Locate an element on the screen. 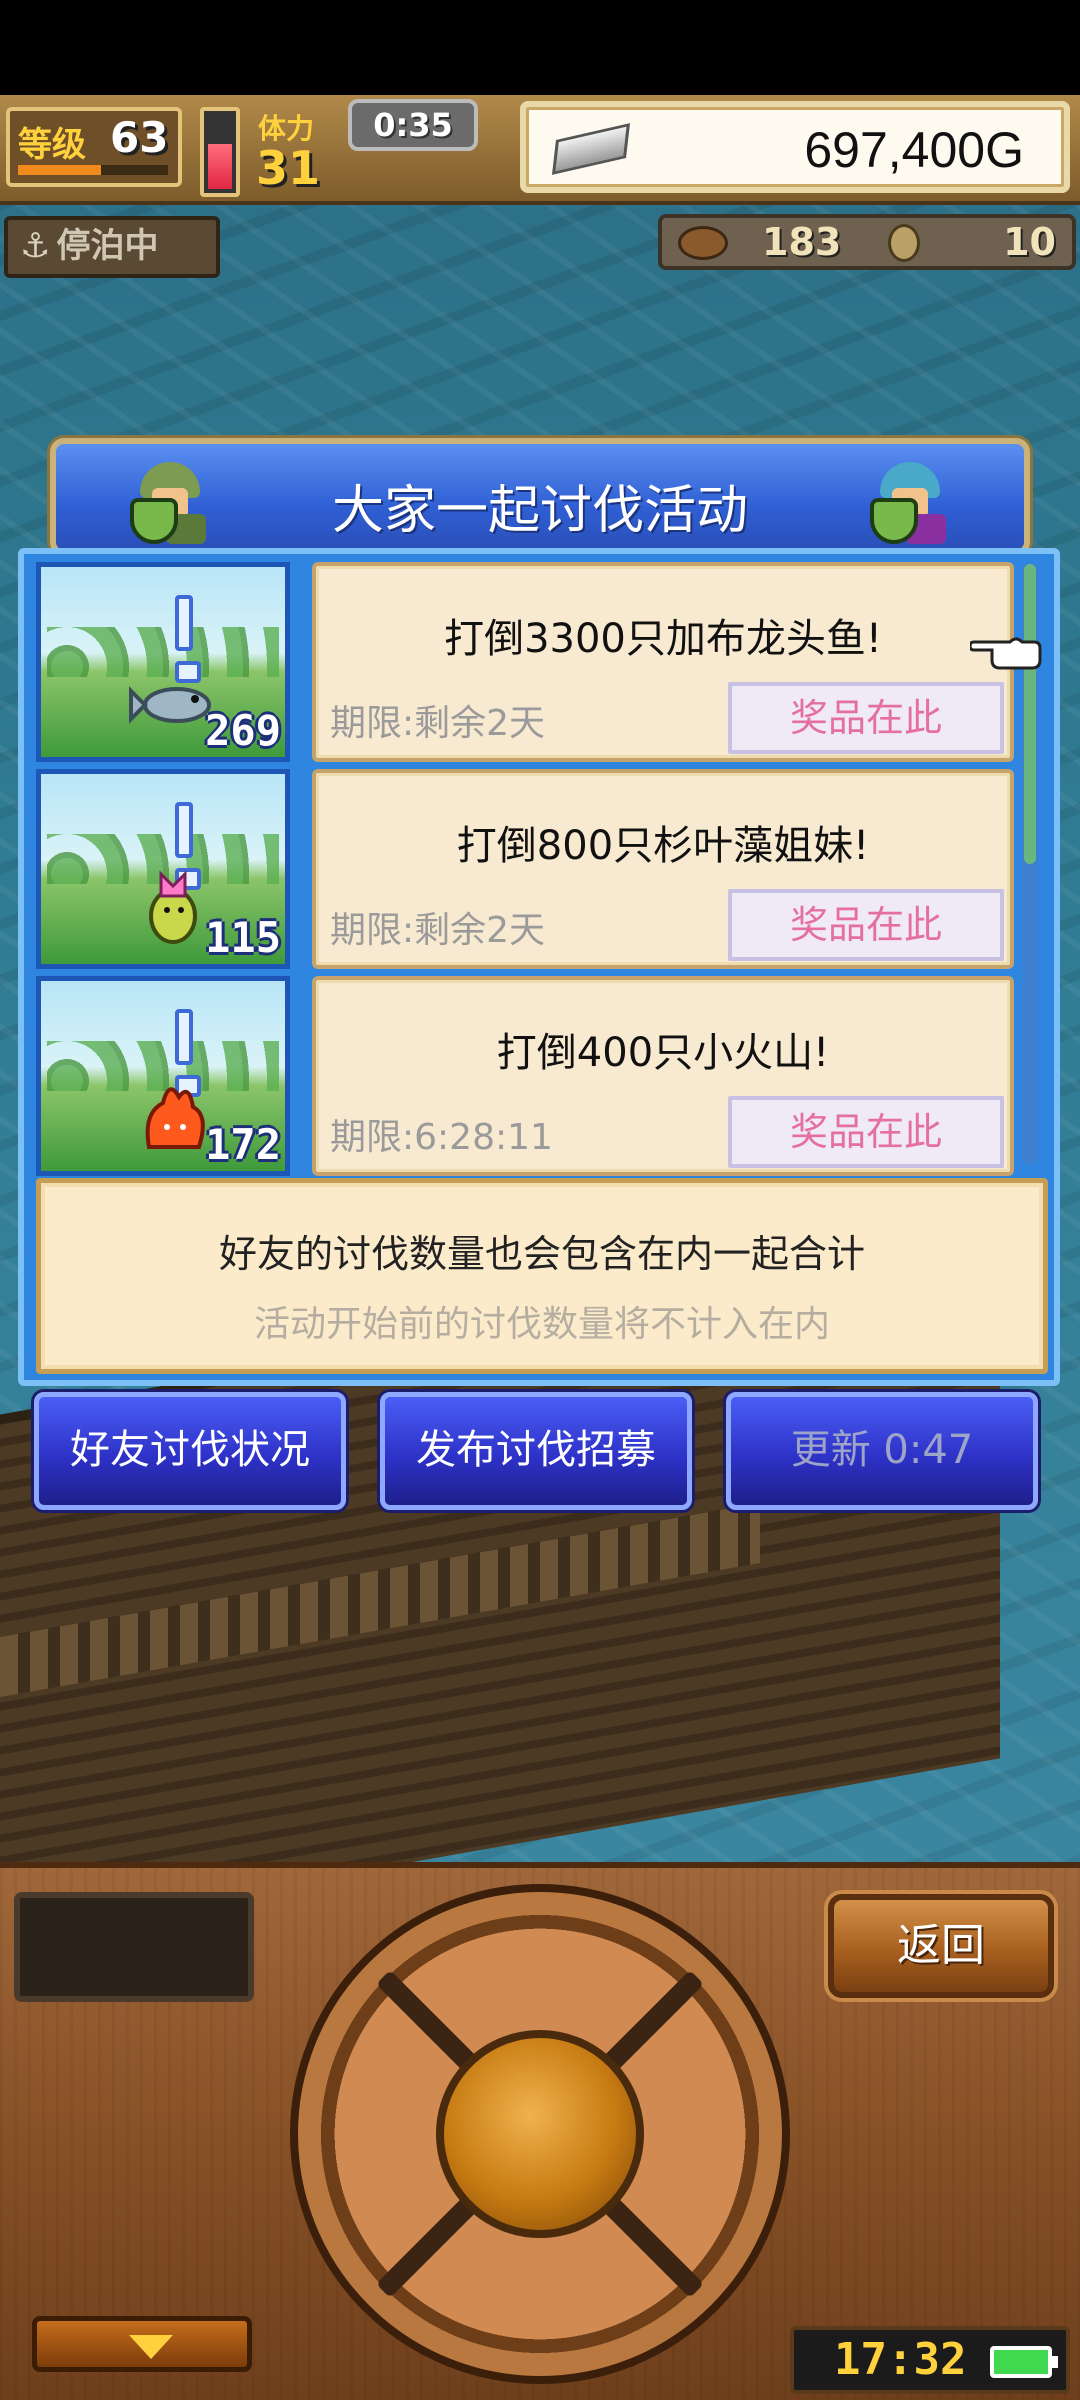 The height and width of the screenshot is (2400, 1080). food-count: 183 is located at coordinates (802, 242).